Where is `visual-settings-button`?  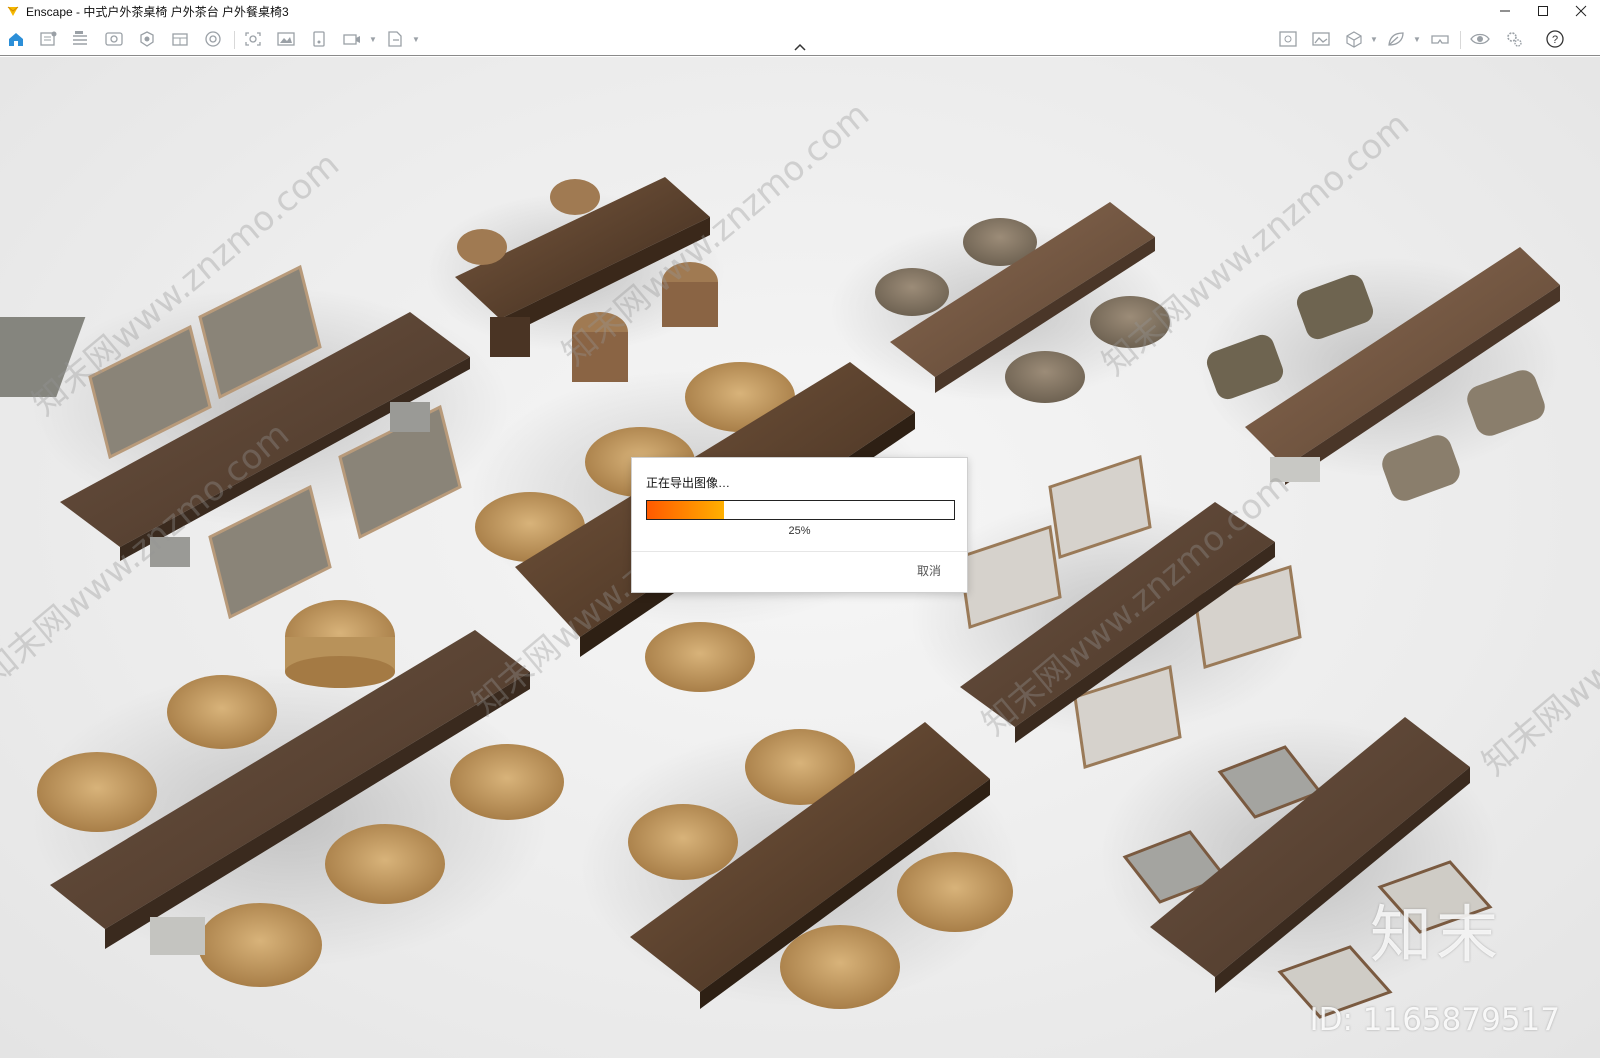
visual-settings-button is located at coordinates (114, 39).